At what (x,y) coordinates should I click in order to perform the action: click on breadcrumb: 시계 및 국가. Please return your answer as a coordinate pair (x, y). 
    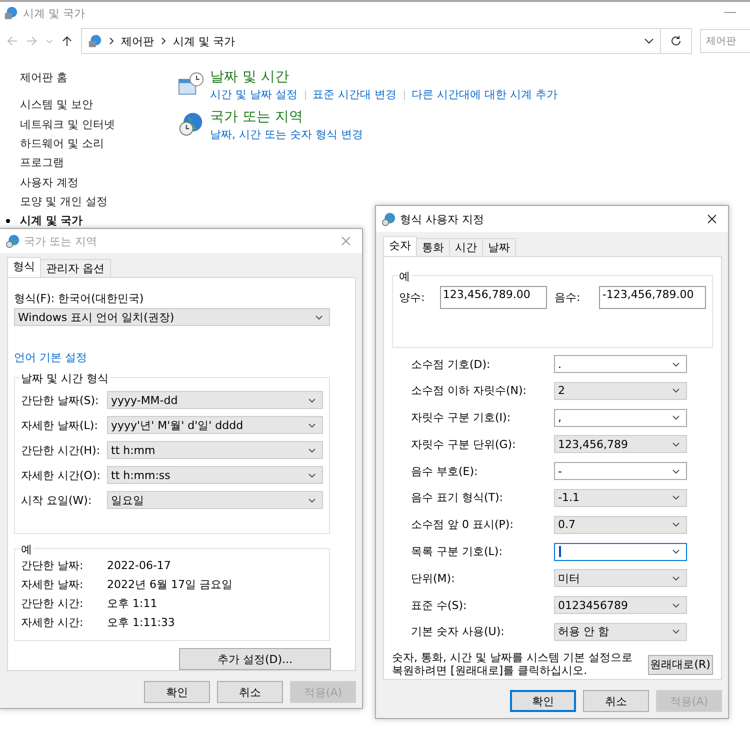
    Looking at the image, I should click on (204, 41).